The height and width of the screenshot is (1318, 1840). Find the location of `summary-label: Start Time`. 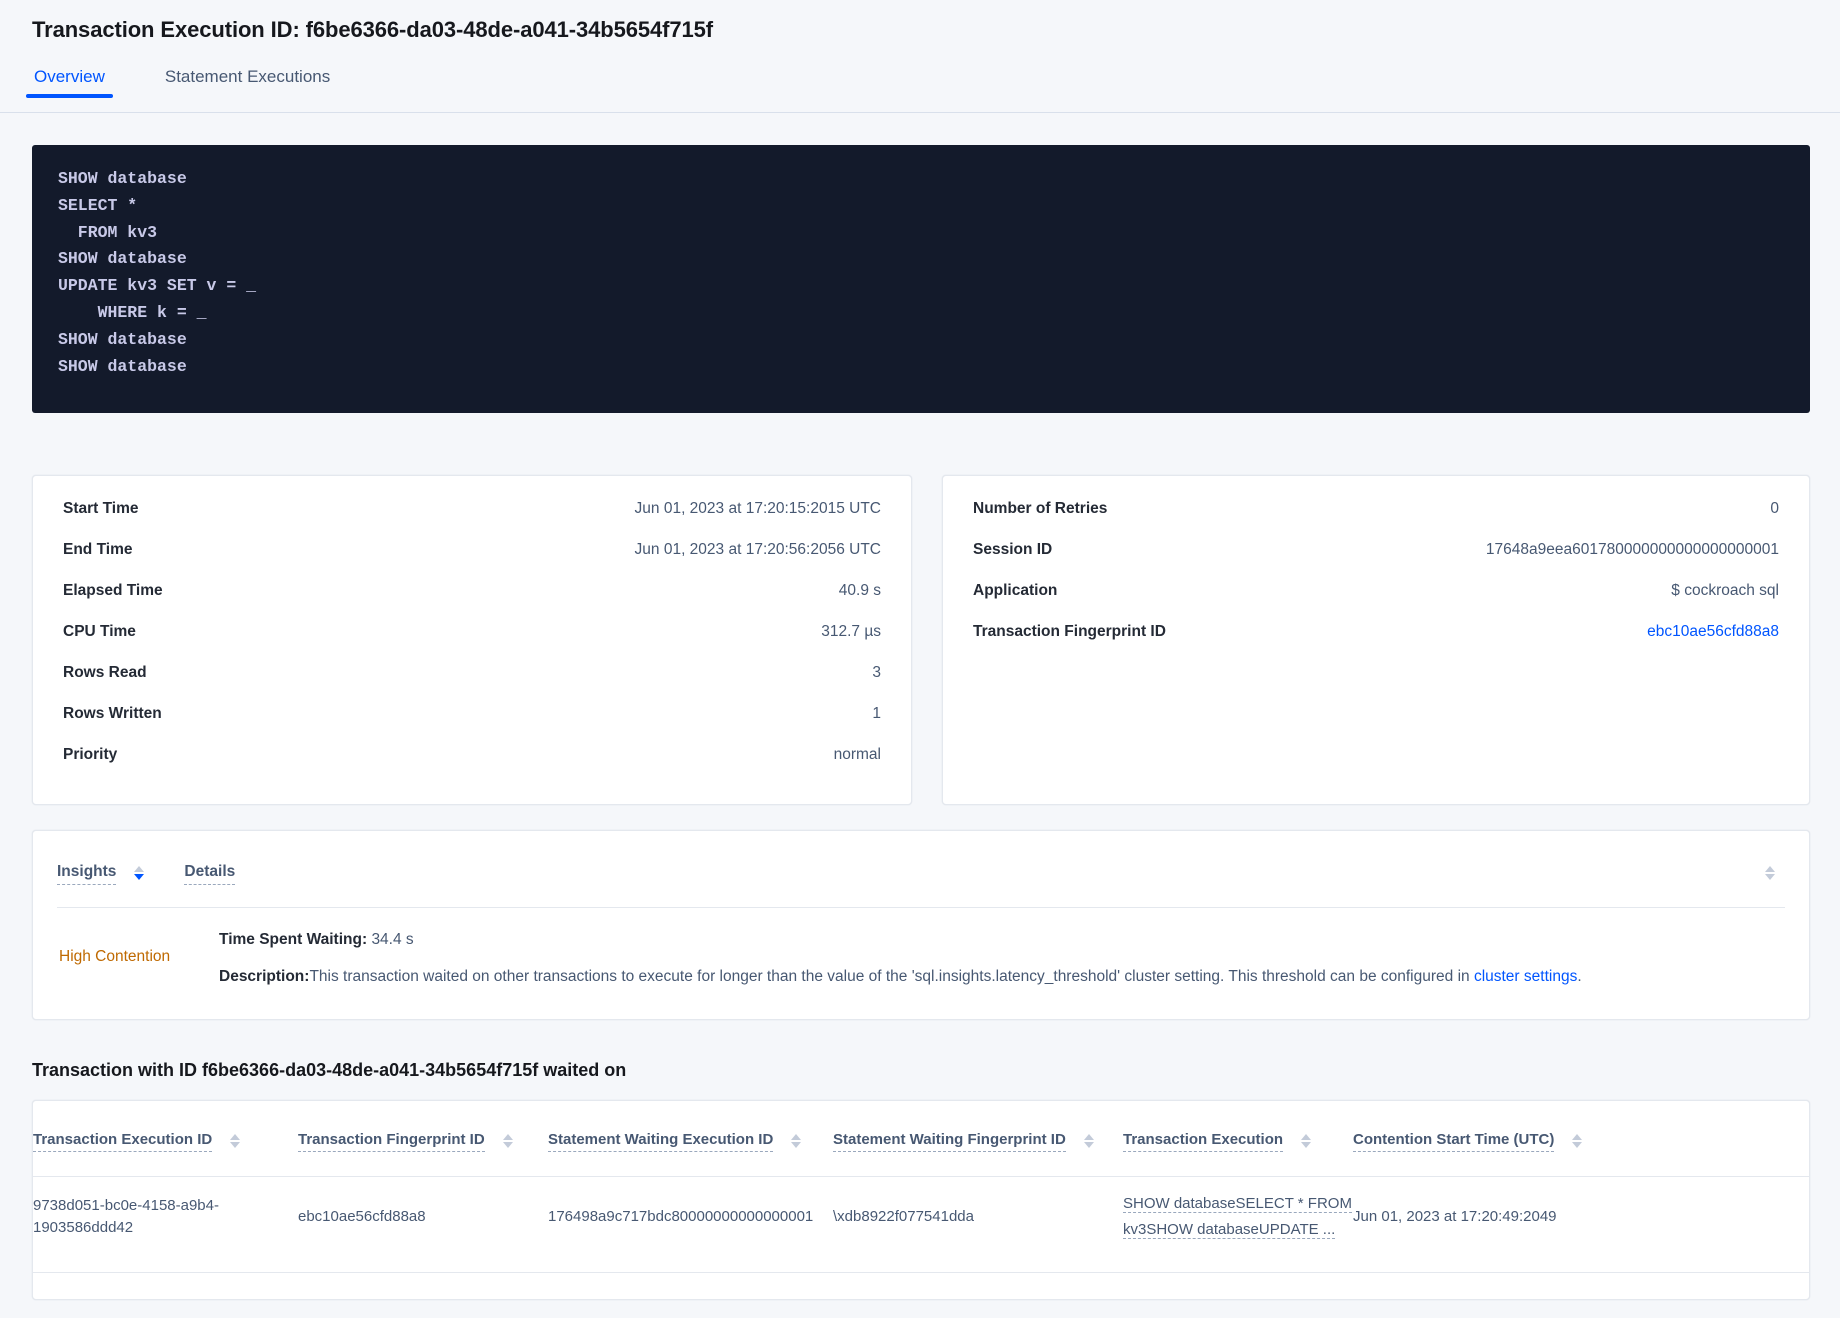

summary-label: Start Time is located at coordinates (101, 508).